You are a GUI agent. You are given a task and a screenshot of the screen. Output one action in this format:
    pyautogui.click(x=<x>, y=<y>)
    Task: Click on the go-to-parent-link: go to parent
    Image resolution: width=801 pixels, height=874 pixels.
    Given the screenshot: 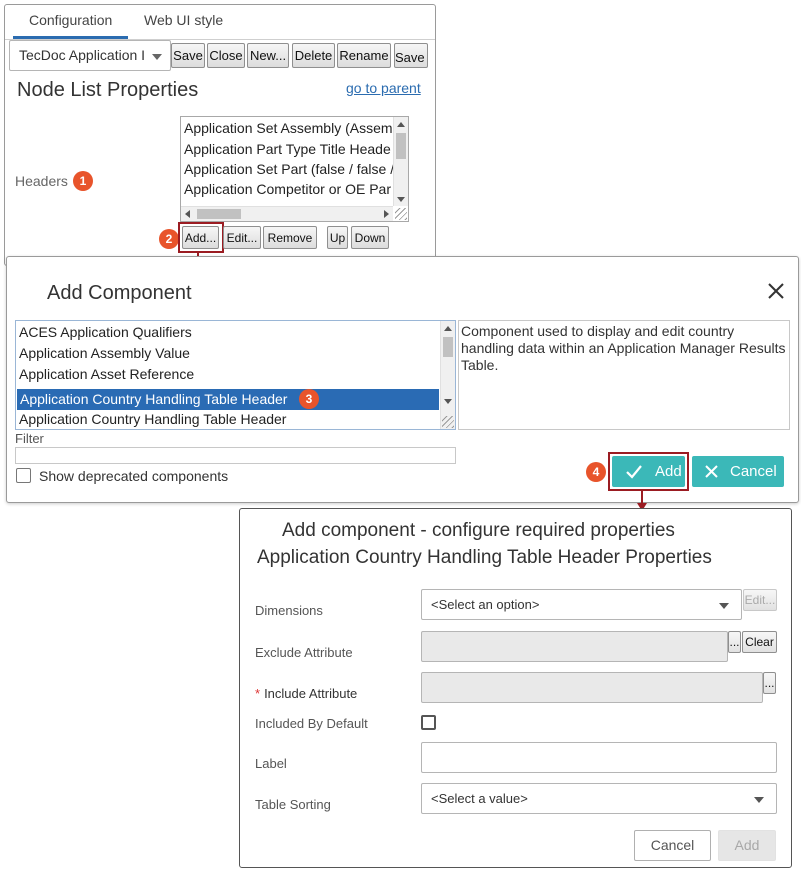 What is the action you would take?
    pyautogui.click(x=383, y=88)
    